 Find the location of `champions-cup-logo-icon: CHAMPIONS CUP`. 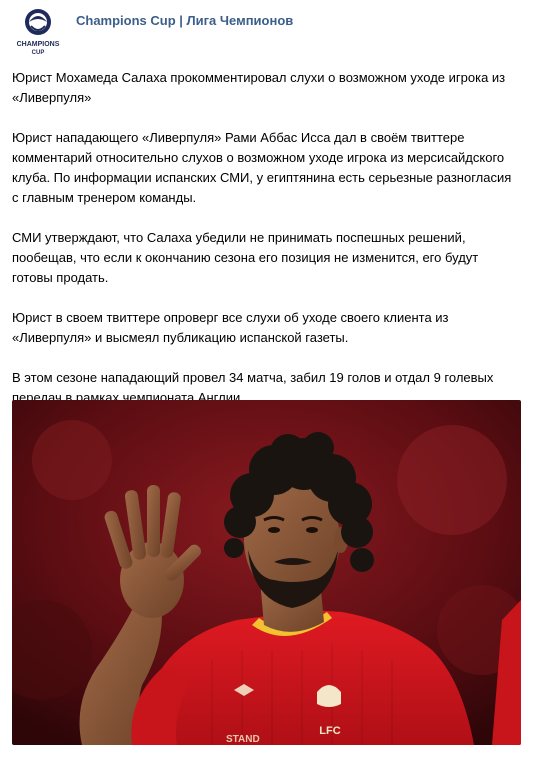

champions-cup-logo-icon: CHAMPIONS CUP is located at coordinates (38, 32).